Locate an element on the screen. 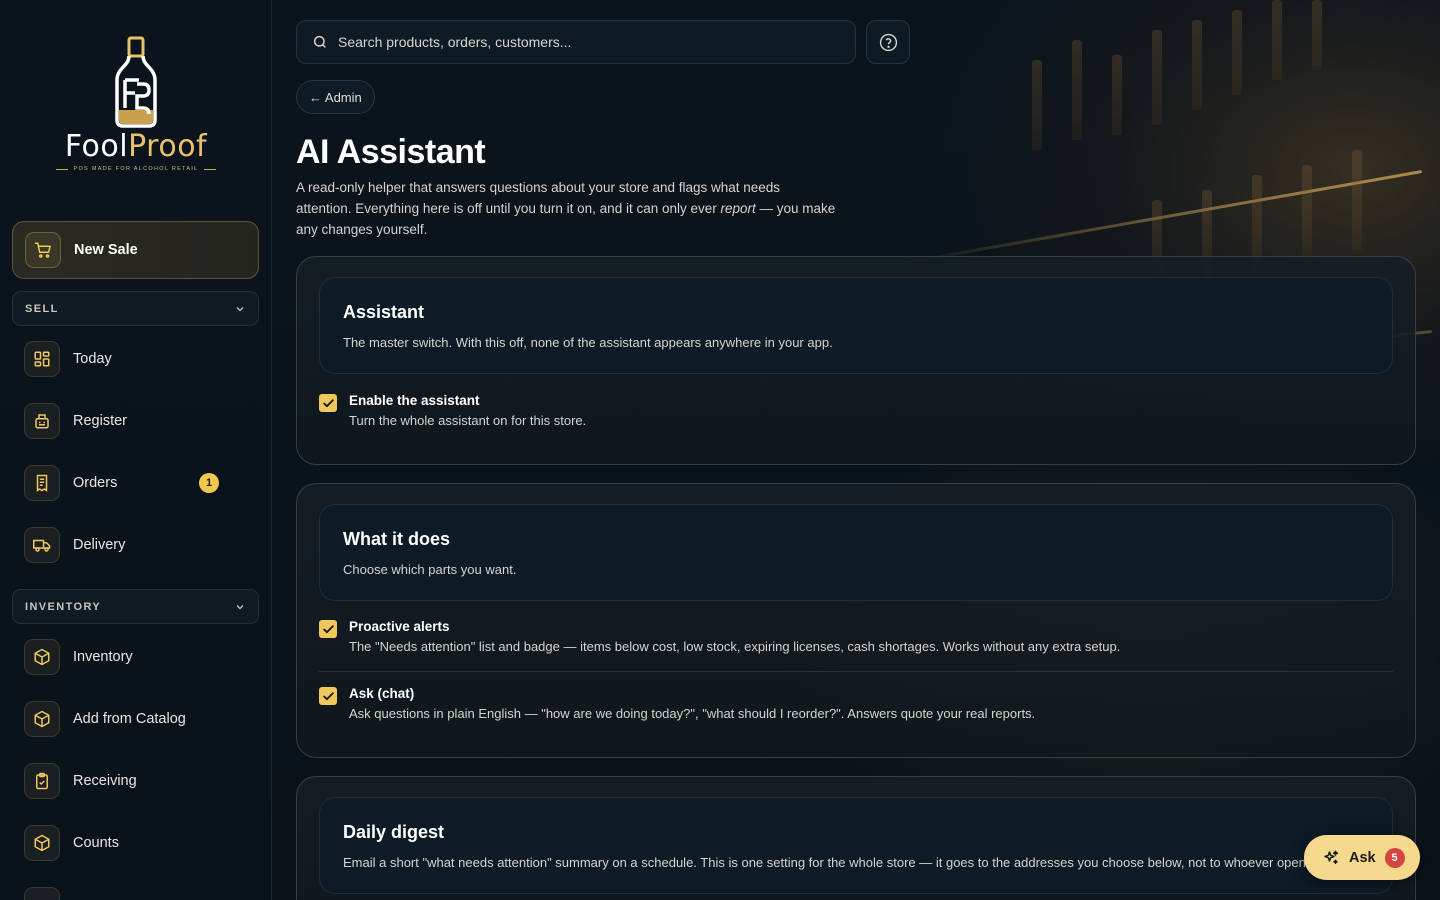 Image resolution: width=1440 pixels, height=900 pixels. divider is located at coordinates (856, 671).